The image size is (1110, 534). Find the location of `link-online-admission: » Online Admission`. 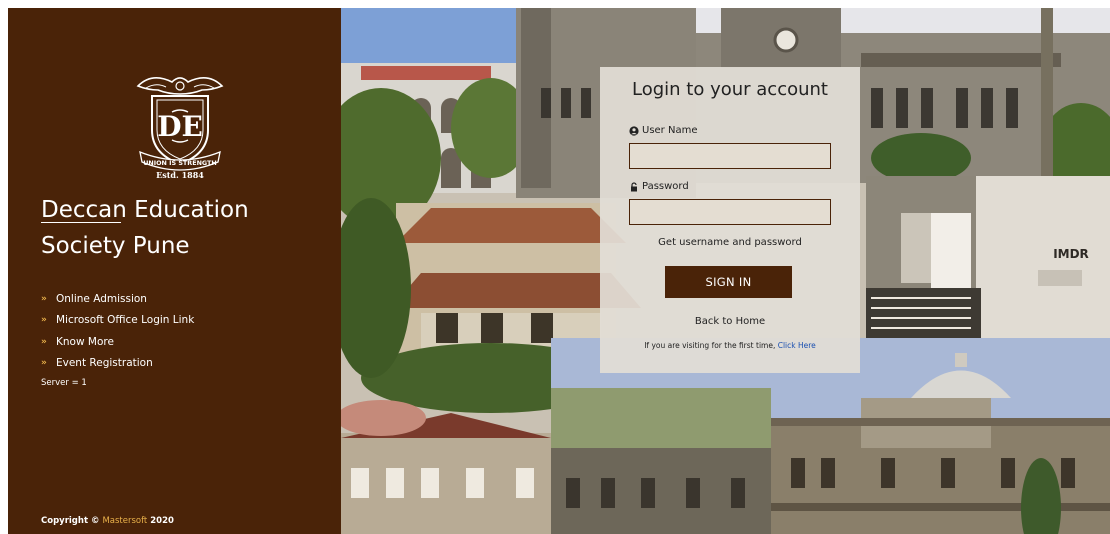

link-online-admission: » Online Admission is located at coordinates (117, 299).